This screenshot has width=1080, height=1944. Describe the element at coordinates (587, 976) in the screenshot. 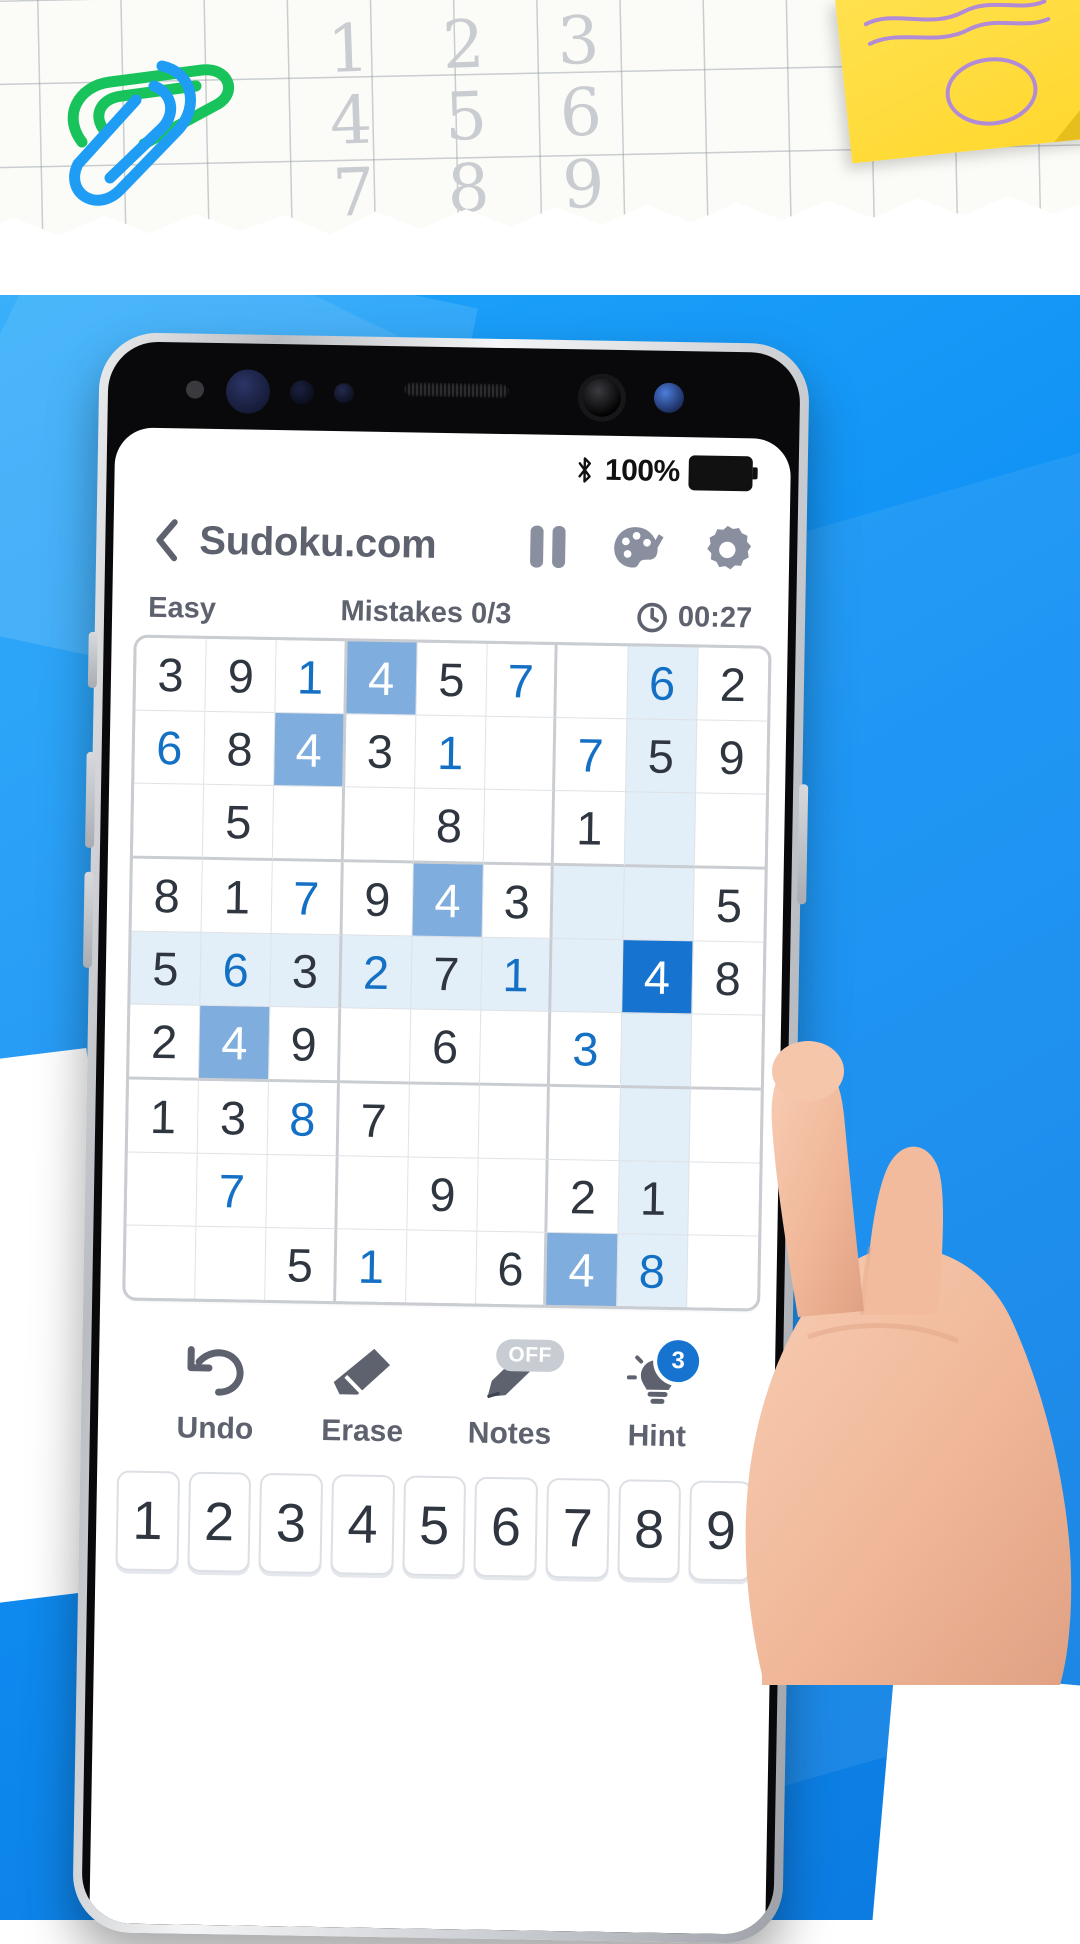

I see `sudoku-cell-r5c7` at that location.